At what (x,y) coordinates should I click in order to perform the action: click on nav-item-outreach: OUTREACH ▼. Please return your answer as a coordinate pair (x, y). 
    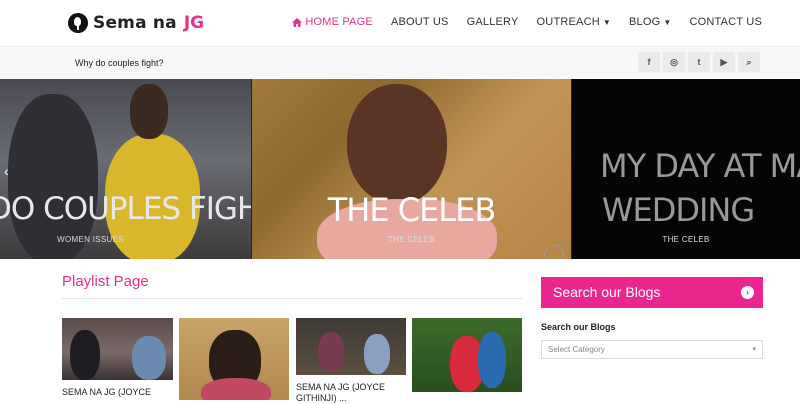
    Looking at the image, I should click on (574, 22).